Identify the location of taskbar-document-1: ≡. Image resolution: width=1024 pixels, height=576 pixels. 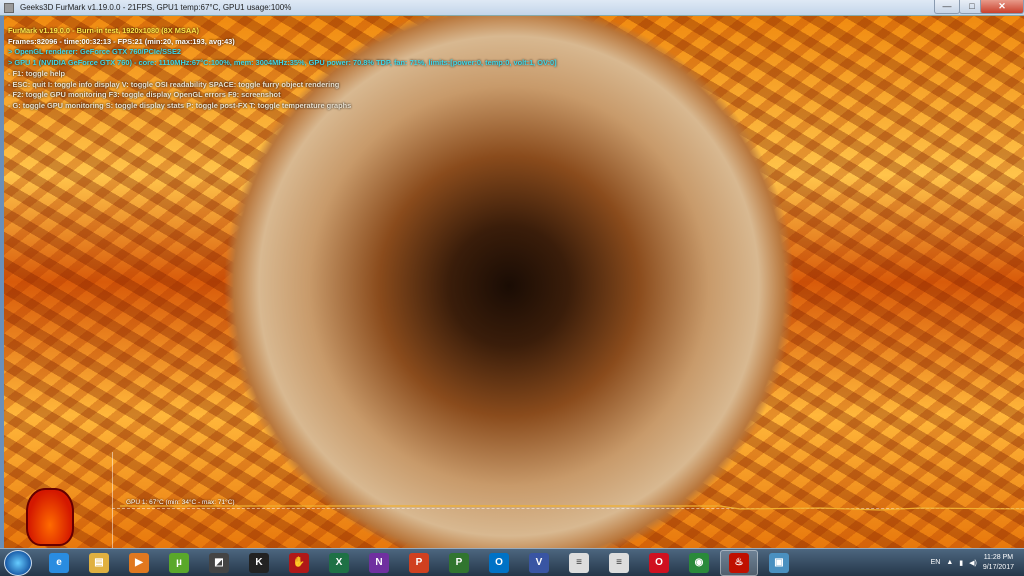
(579, 563).